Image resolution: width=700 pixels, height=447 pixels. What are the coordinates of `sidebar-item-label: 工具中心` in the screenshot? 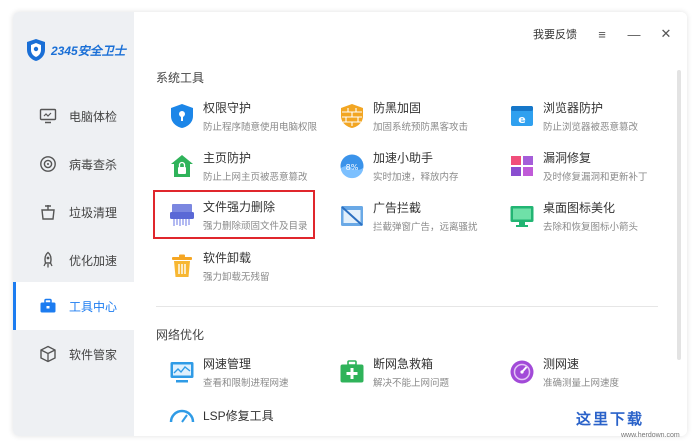 It's located at (93, 306).